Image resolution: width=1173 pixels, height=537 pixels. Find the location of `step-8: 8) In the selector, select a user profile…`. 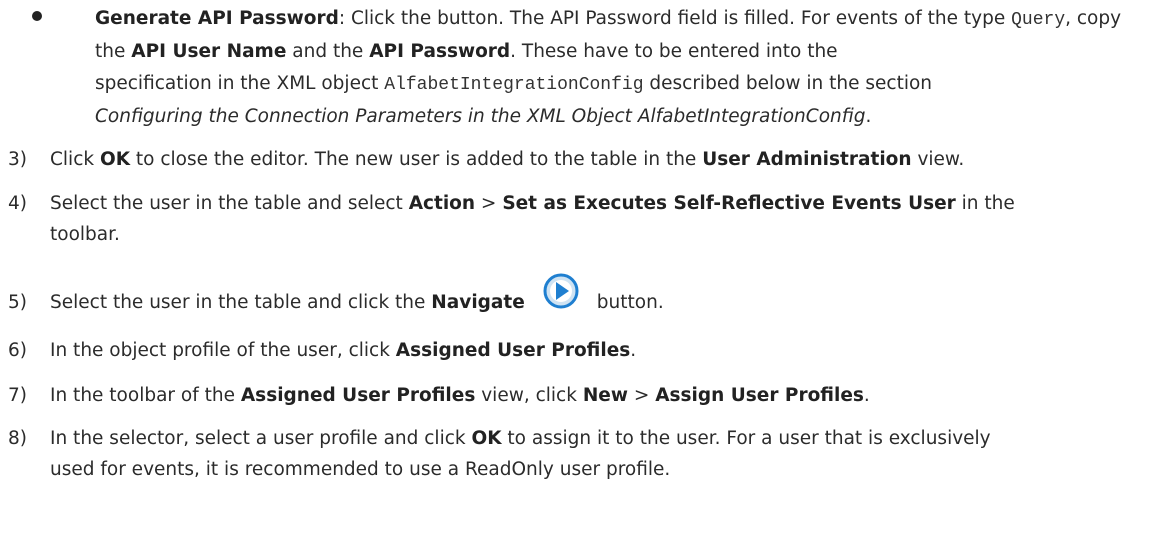

step-8: 8) In the selector, select a user profile… is located at coordinates (499, 454).